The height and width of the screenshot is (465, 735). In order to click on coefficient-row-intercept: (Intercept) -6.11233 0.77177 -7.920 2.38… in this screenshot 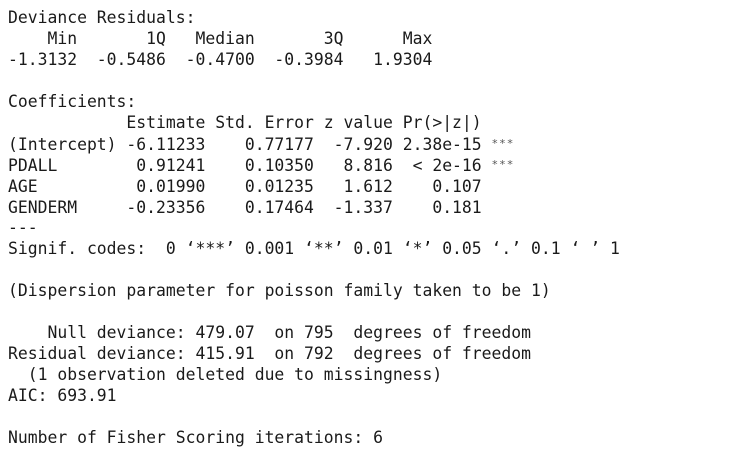, I will do `click(314, 143)`.